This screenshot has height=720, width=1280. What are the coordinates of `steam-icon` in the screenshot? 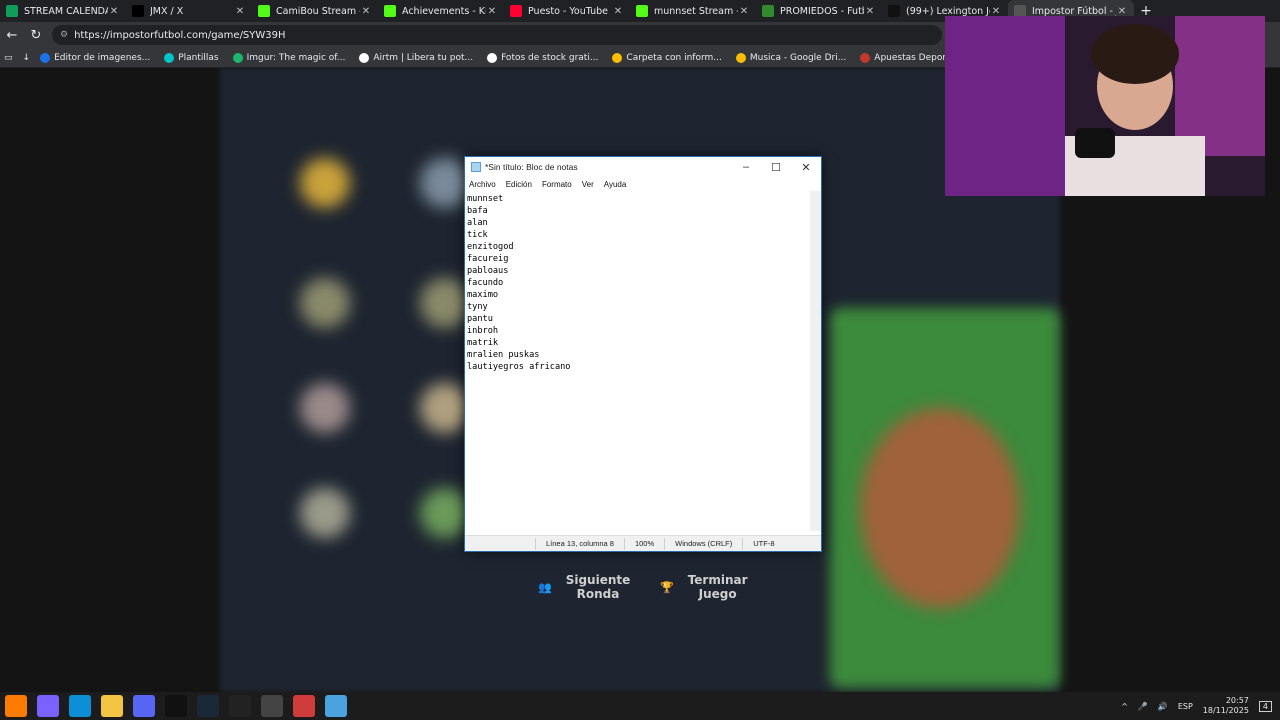 It's located at (208, 706).